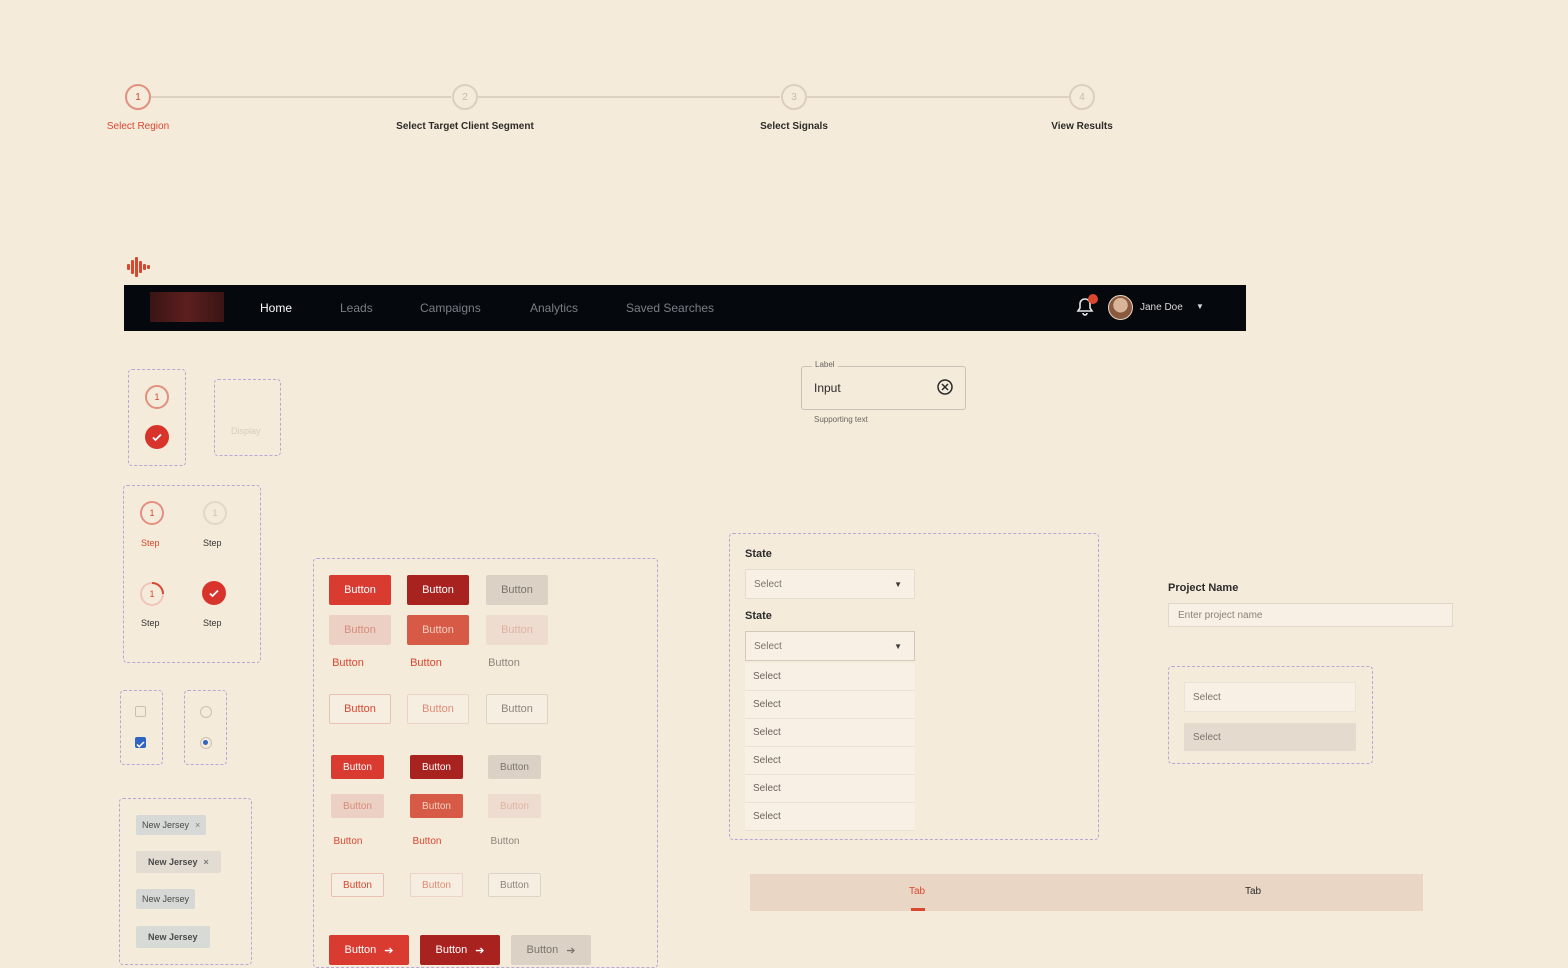  I want to click on step-number: 2, so click(465, 97).